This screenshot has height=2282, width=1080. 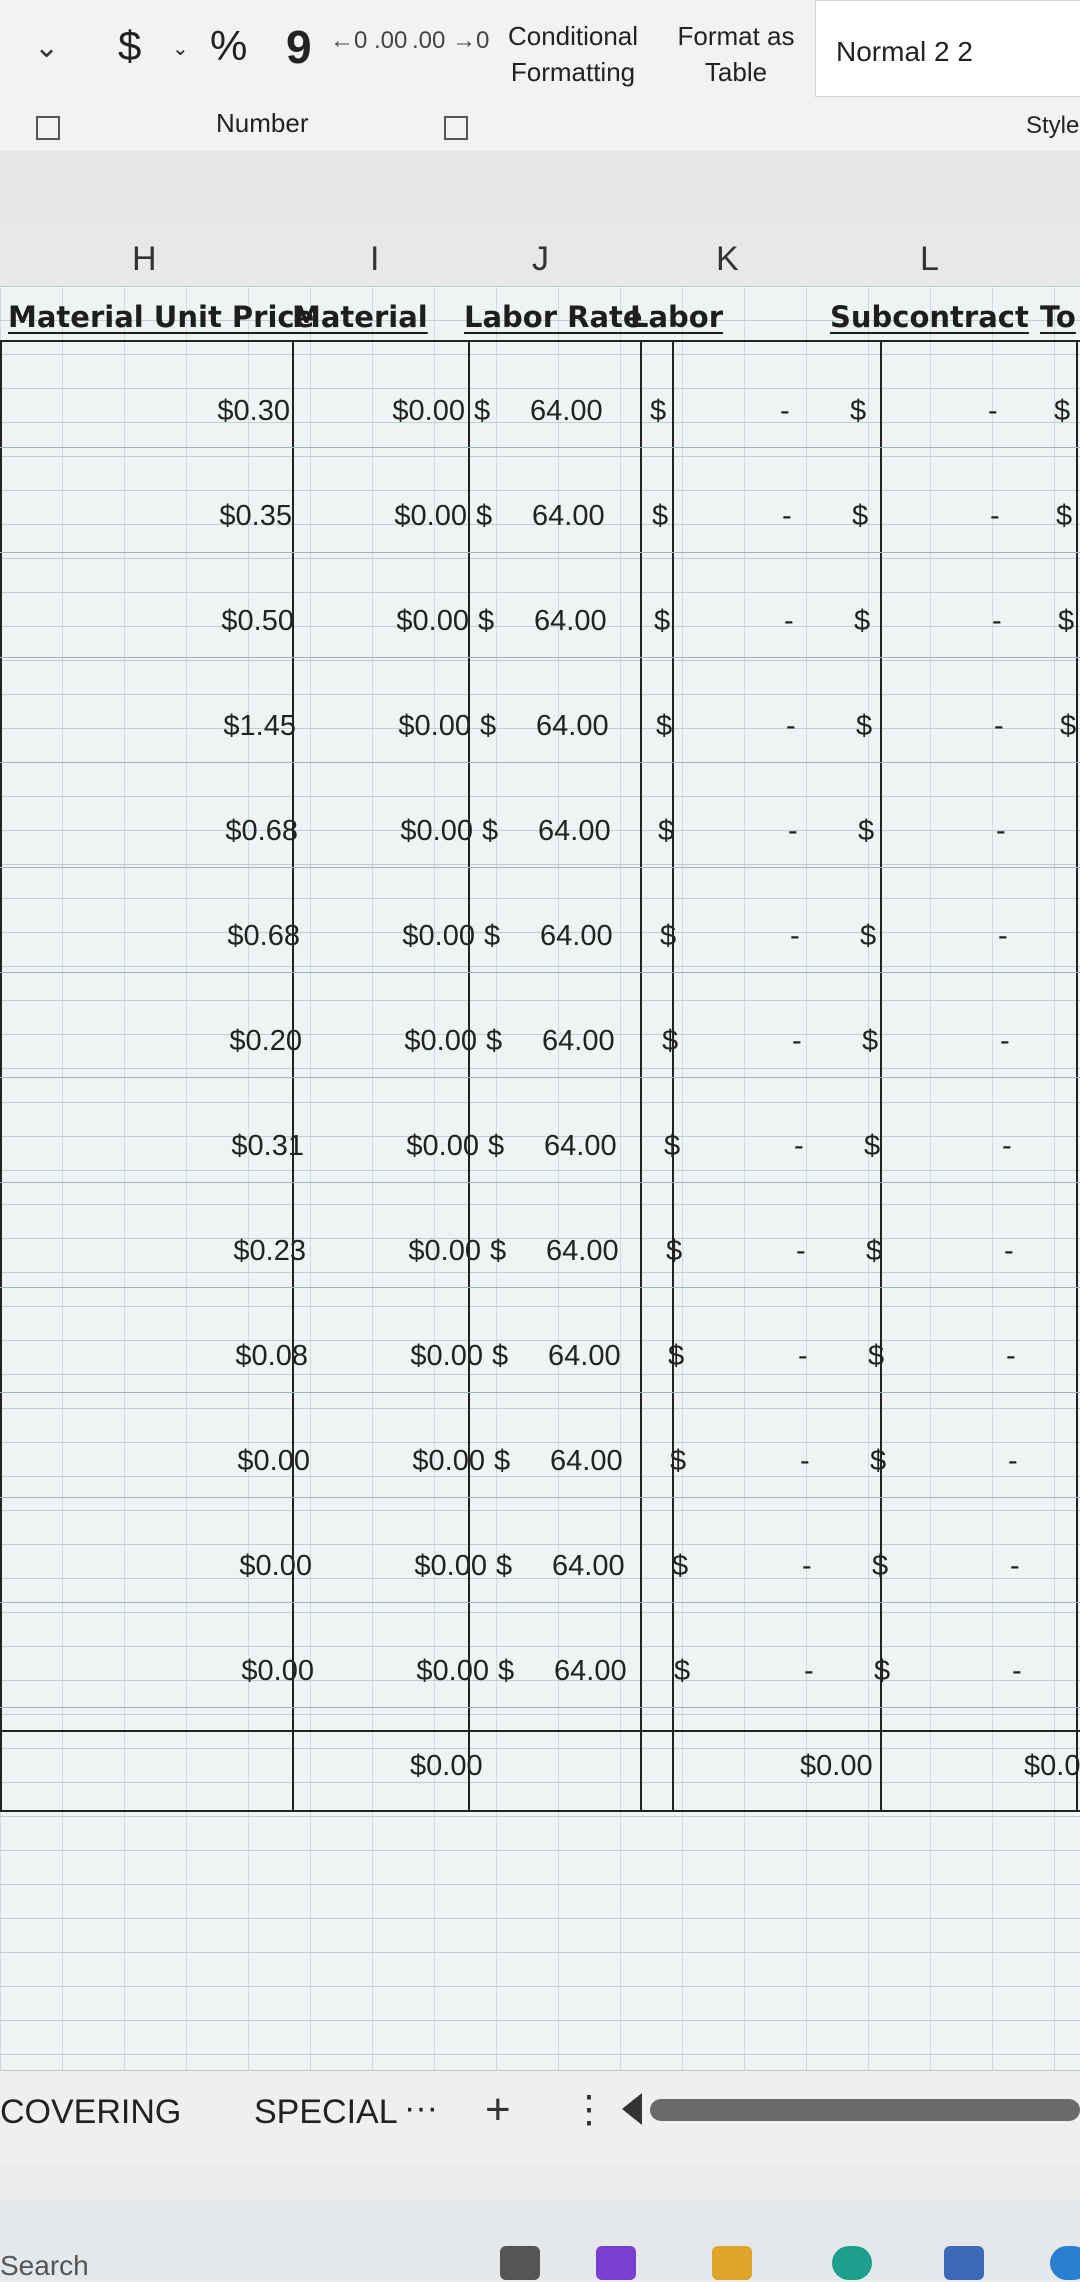 I want to click on header-material-unit-price: Material Unit Price, so click(x=161, y=317).